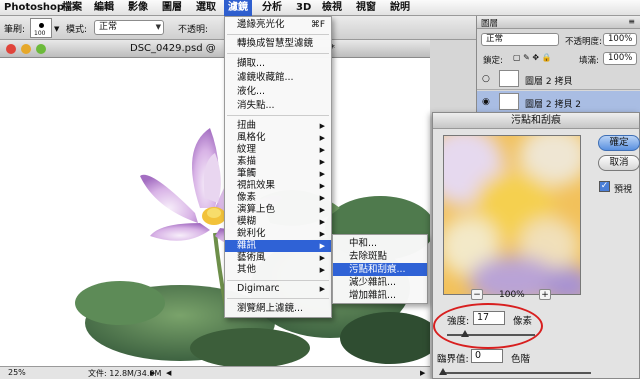 This screenshot has width=640, height=379. Describe the element at coordinates (400, 8) in the screenshot. I see `menu-help: 說明` at that location.